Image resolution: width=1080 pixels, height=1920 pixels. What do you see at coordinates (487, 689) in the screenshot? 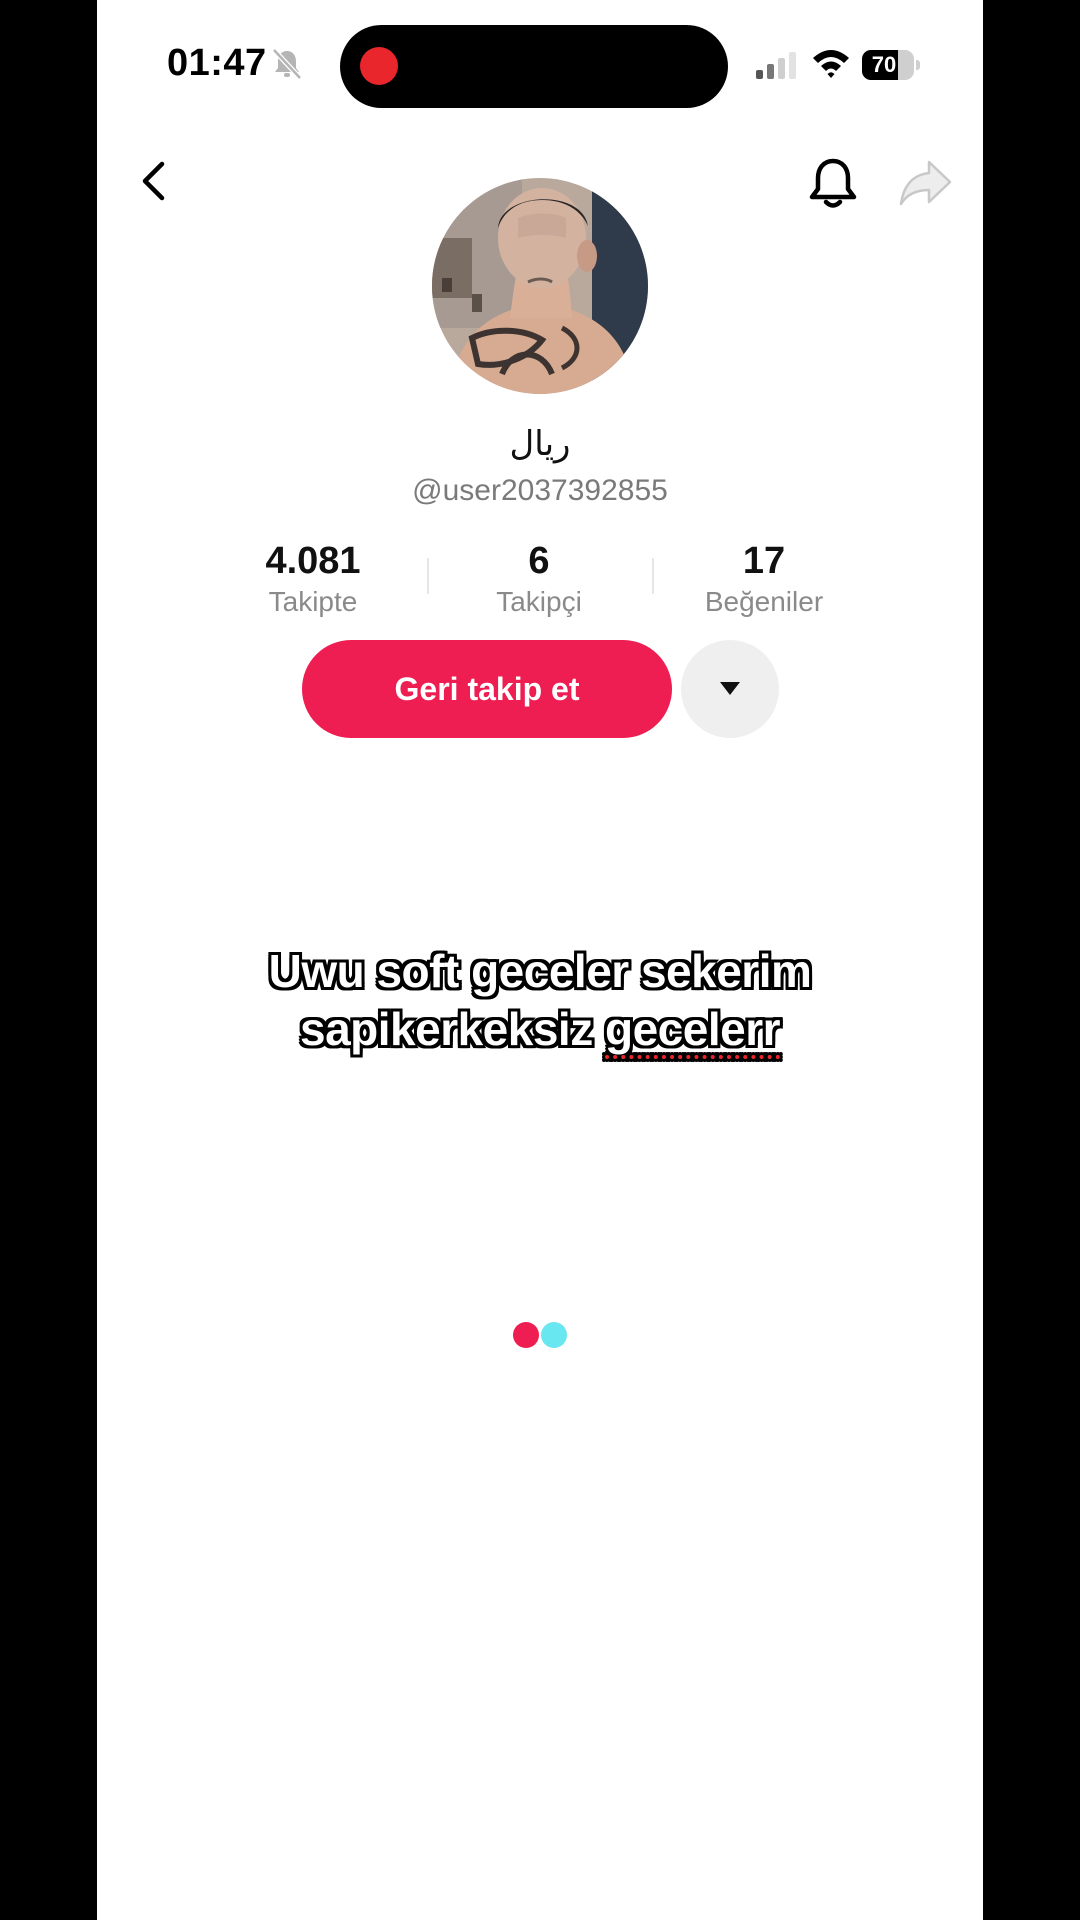
I see `follow-back-button: Geri takip et` at bounding box center [487, 689].